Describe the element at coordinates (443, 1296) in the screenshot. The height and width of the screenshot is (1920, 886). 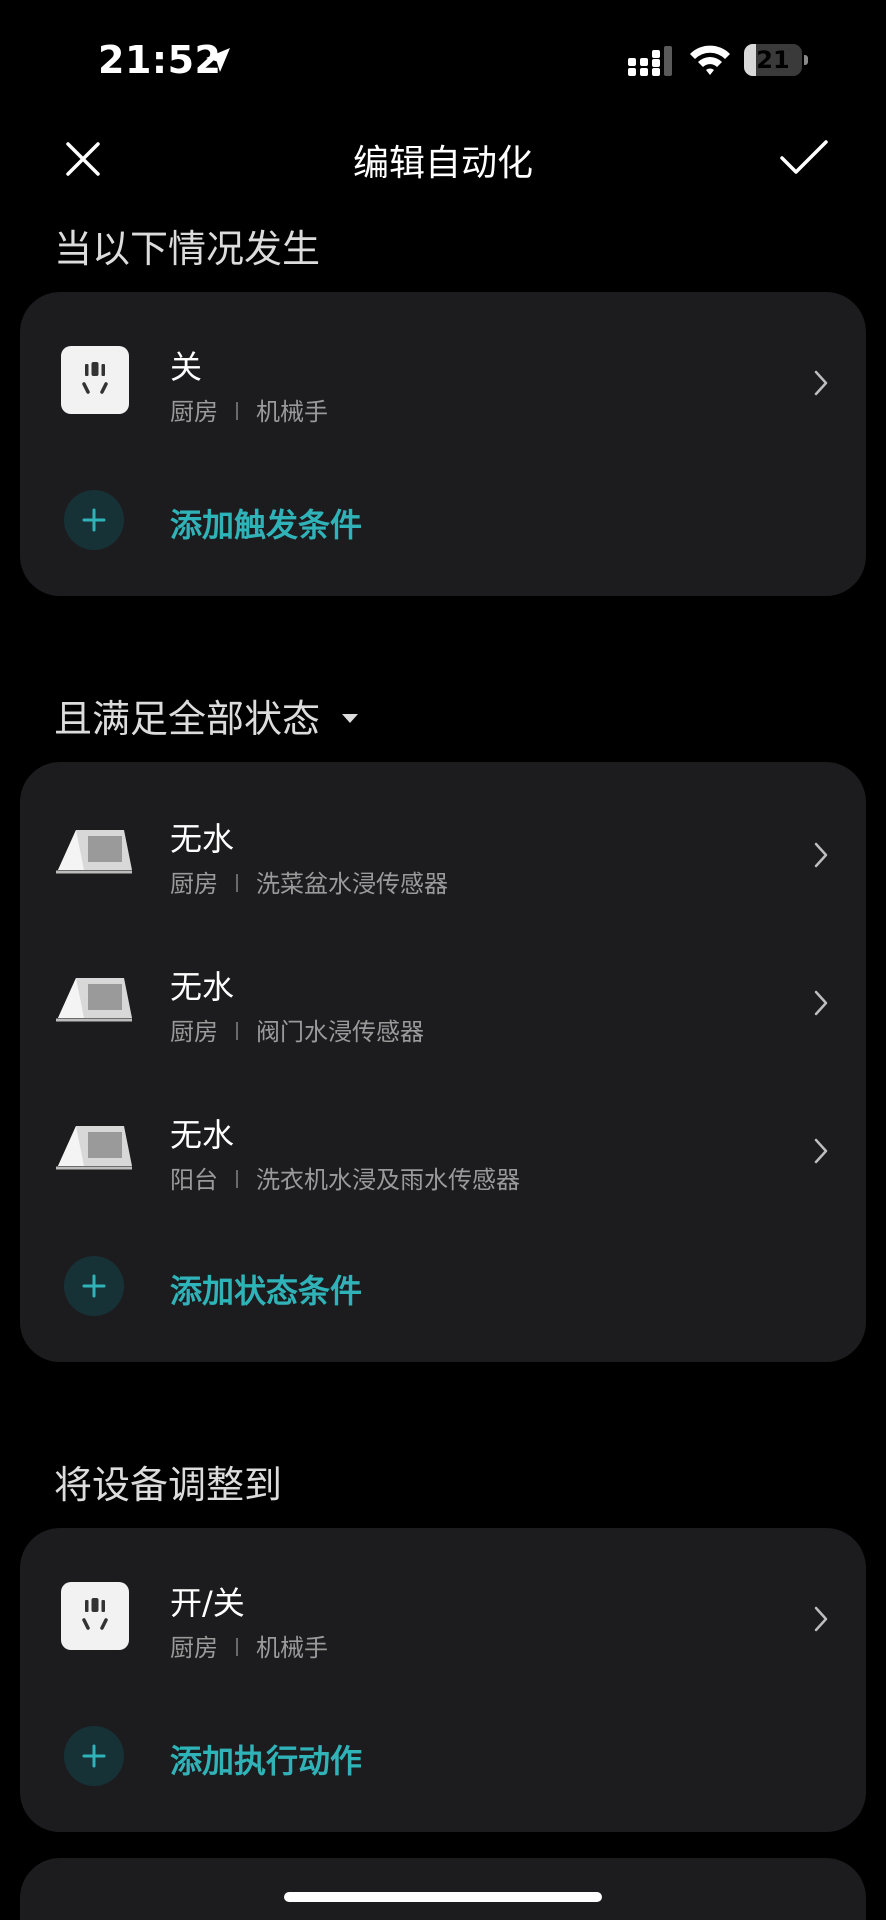
I see `add-condition-button: 添加状态条件` at that location.